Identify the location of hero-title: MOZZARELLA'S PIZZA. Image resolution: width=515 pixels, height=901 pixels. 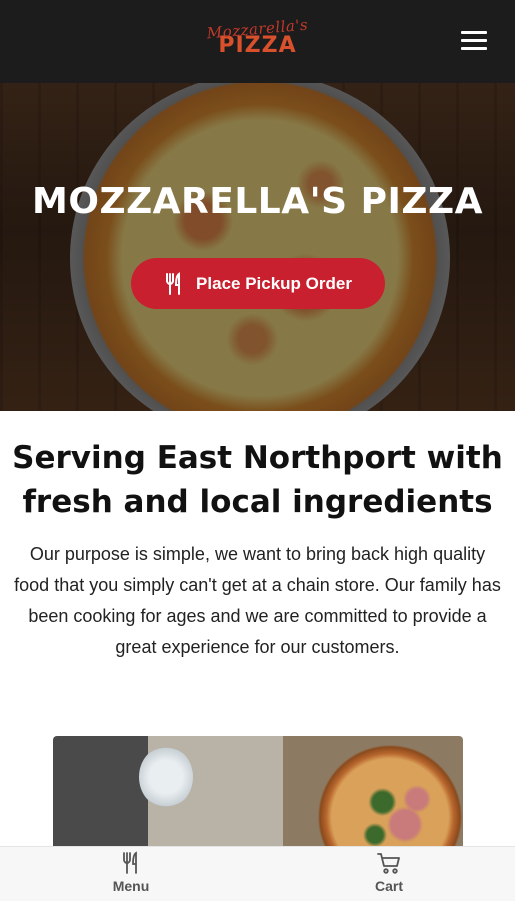
(257, 201).